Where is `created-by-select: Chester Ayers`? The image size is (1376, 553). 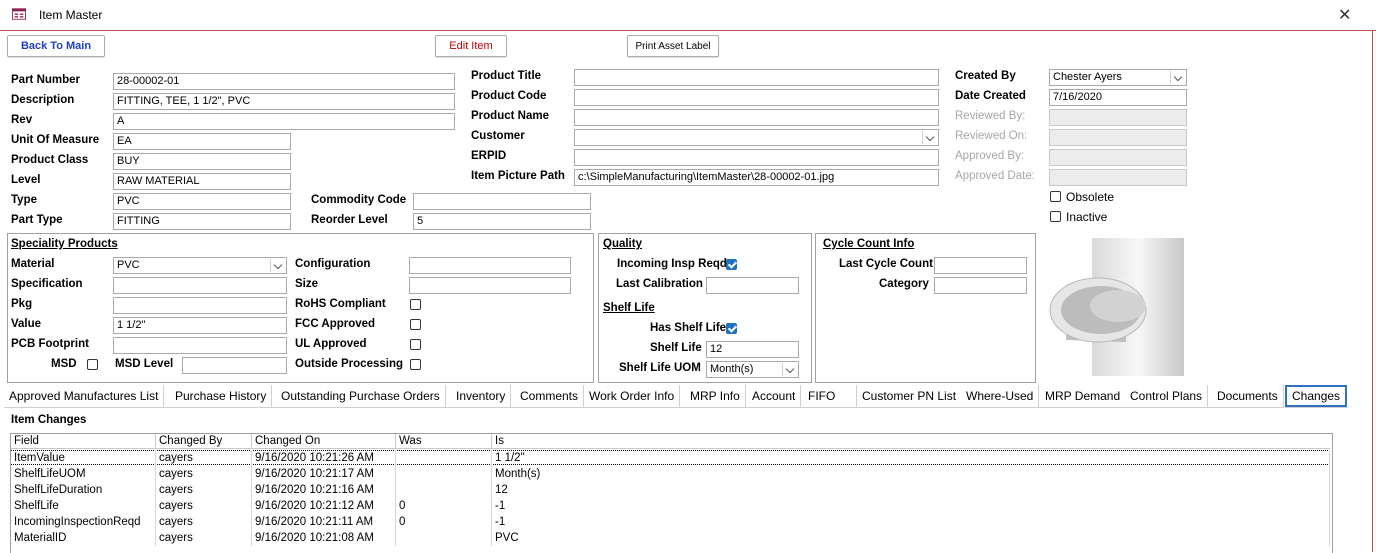
created-by-select: Chester Ayers is located at coordinates (1118, 77).